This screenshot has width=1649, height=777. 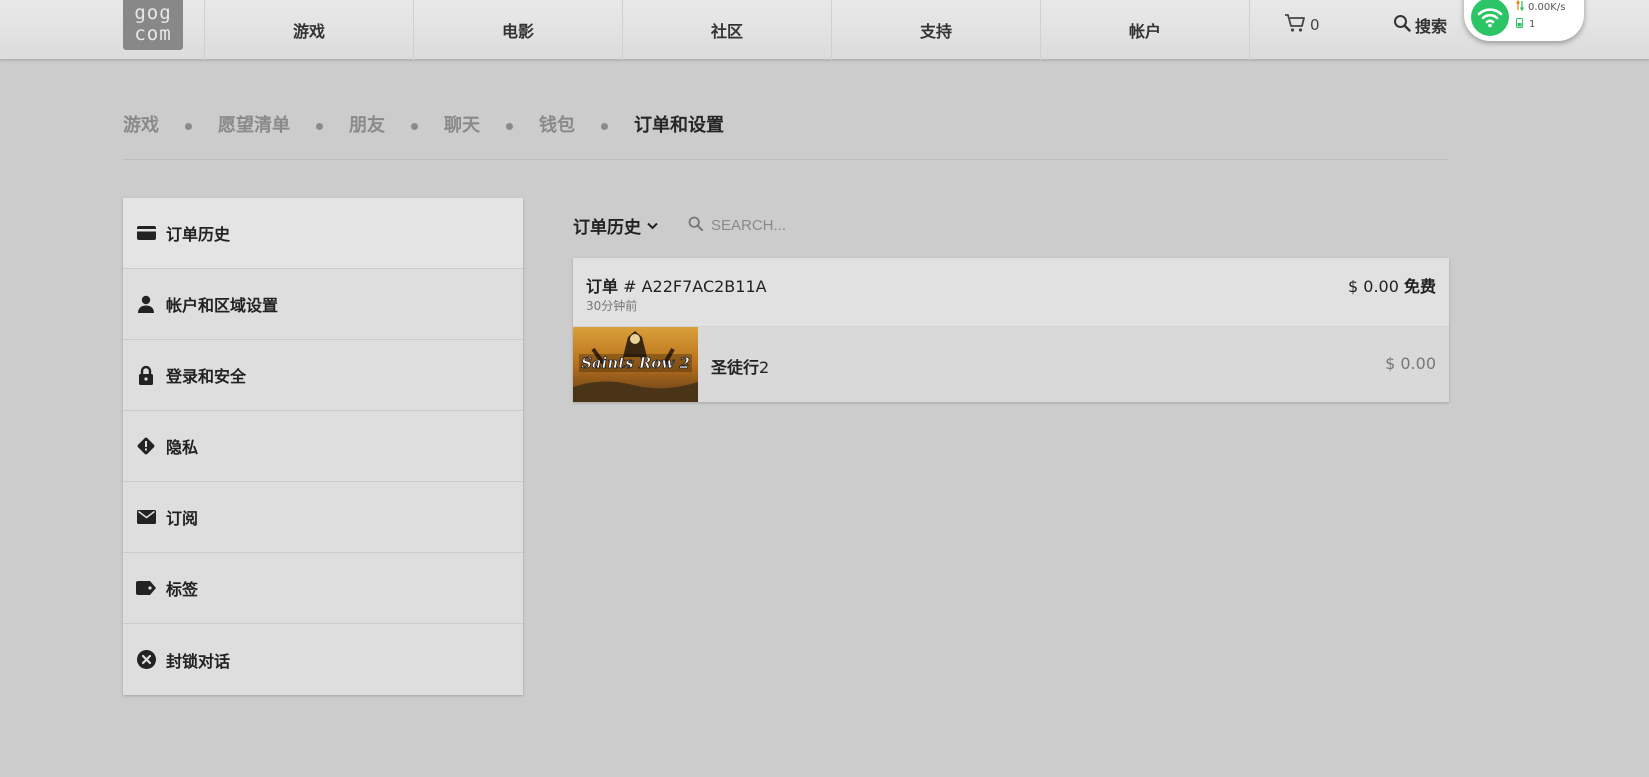 What do you see at coordinates (785, 136) in the screenshot?
I see `account-subnav: 游戏 愿望清单 朋友 聊天 钱包 订单和设置` at bounding box center [785, 136].